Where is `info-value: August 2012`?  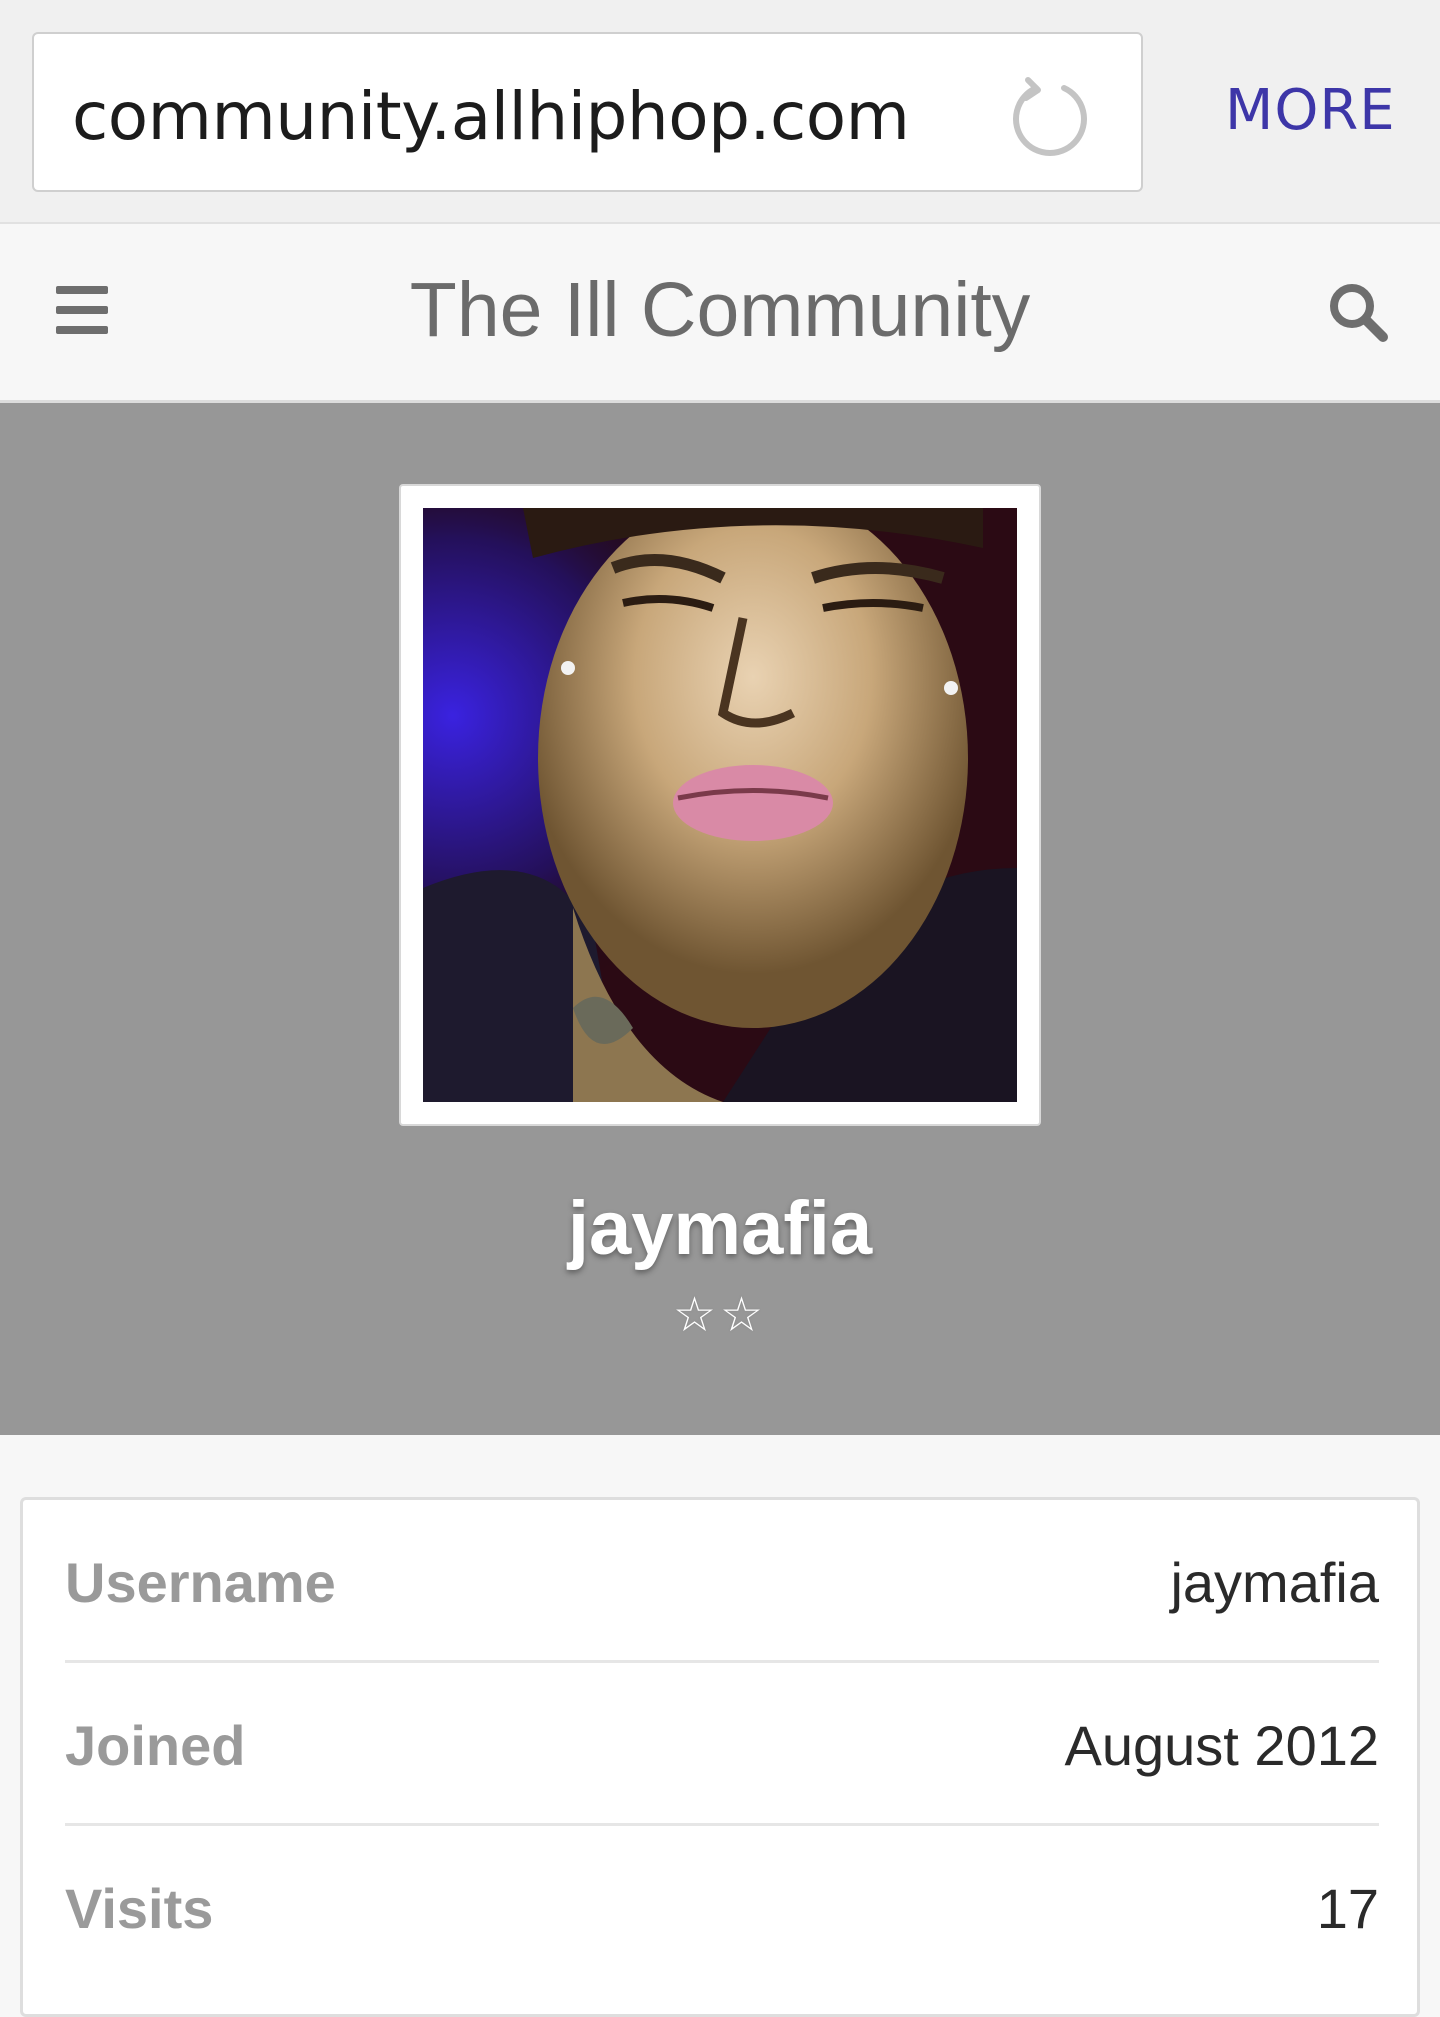
info-value: August 2012 is located at coordinates (1221, 1745).